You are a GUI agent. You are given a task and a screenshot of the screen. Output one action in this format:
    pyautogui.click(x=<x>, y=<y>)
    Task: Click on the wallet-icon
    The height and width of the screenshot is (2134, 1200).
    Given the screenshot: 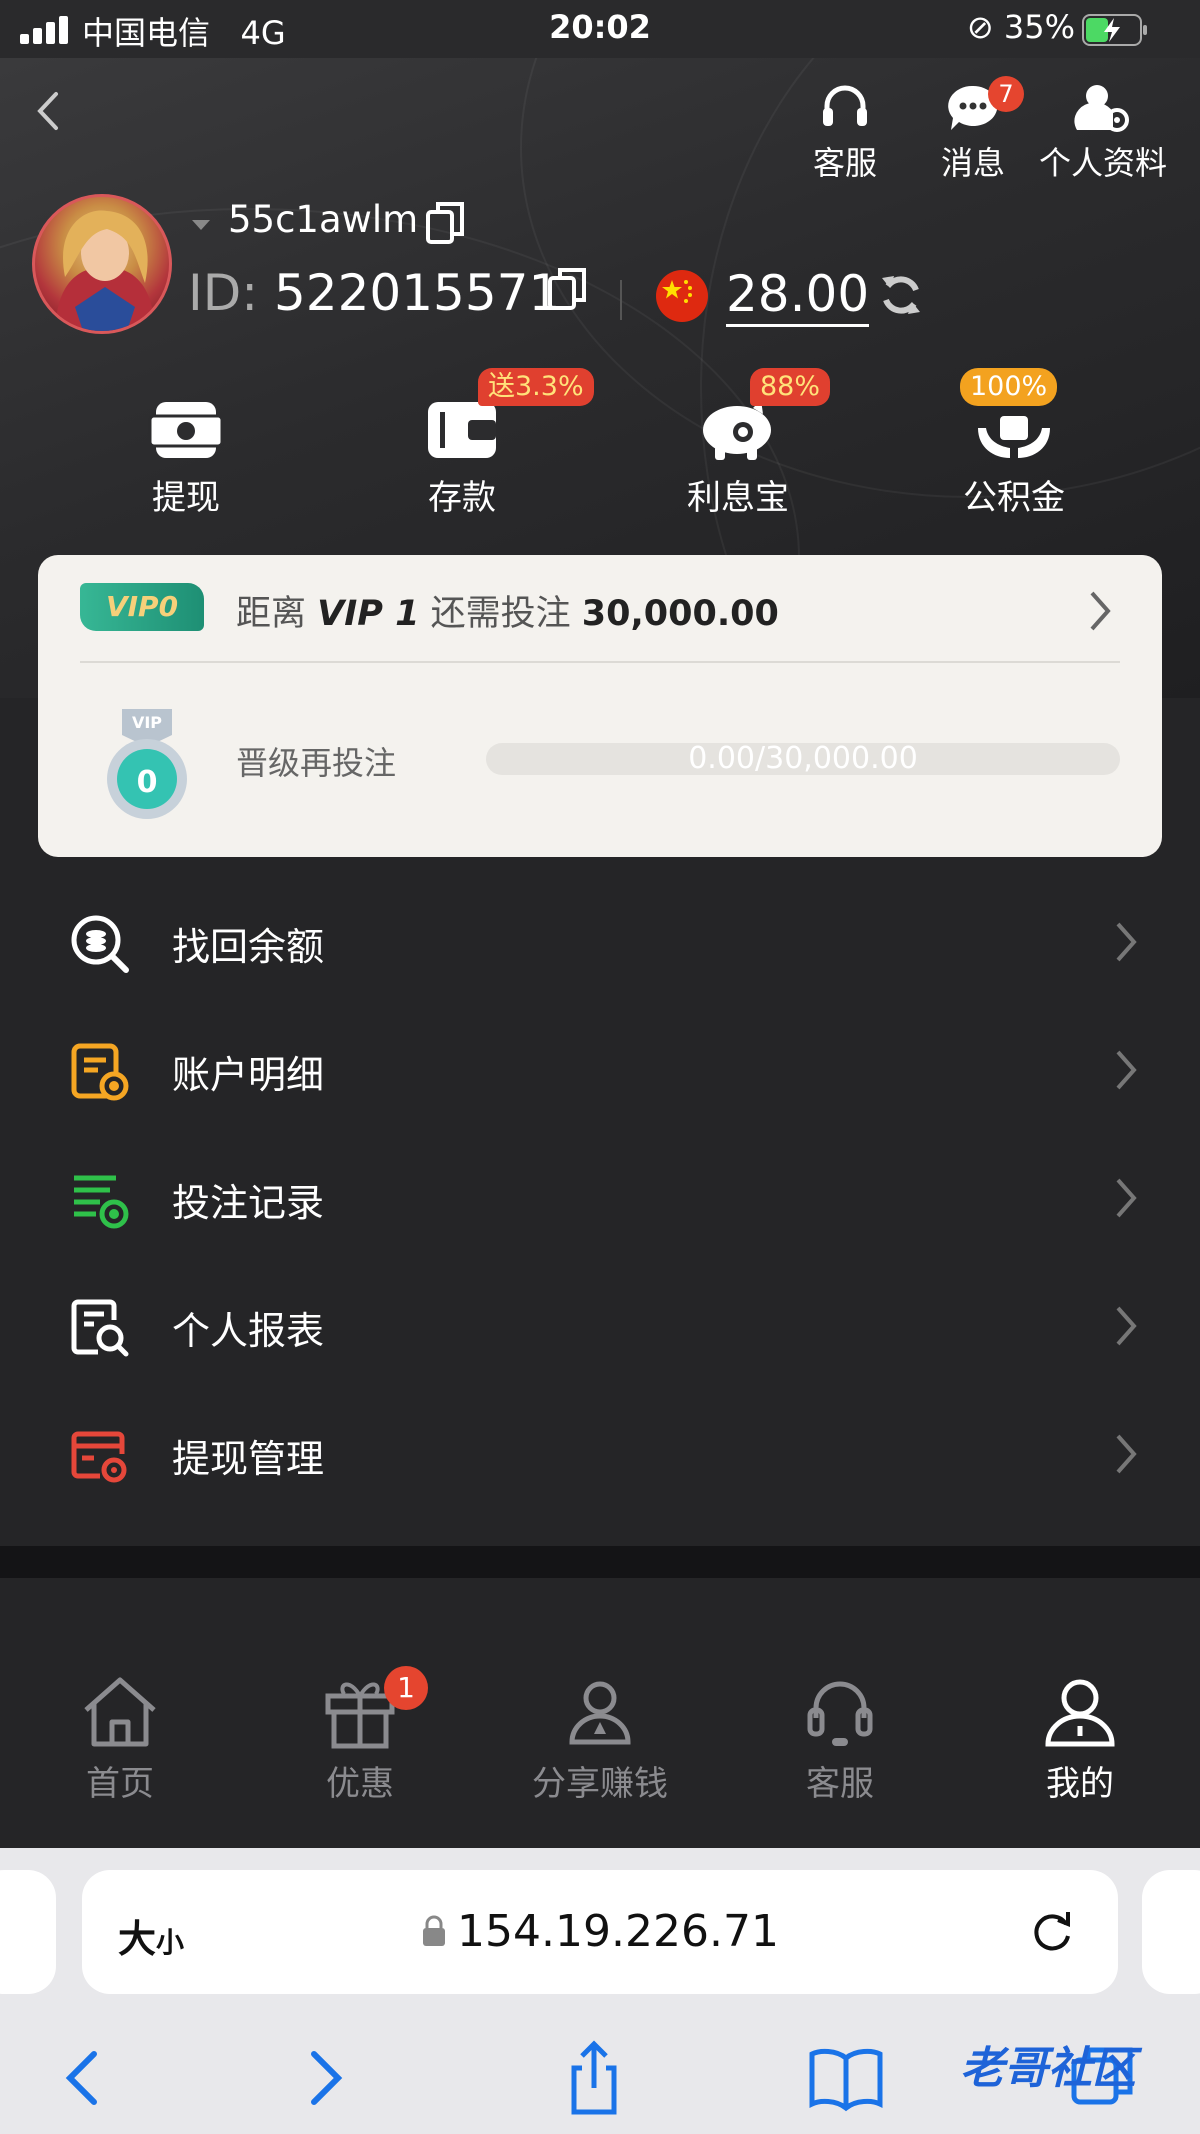 What is the action you would take?
    pyautogui.click(x=462, y=430)
    